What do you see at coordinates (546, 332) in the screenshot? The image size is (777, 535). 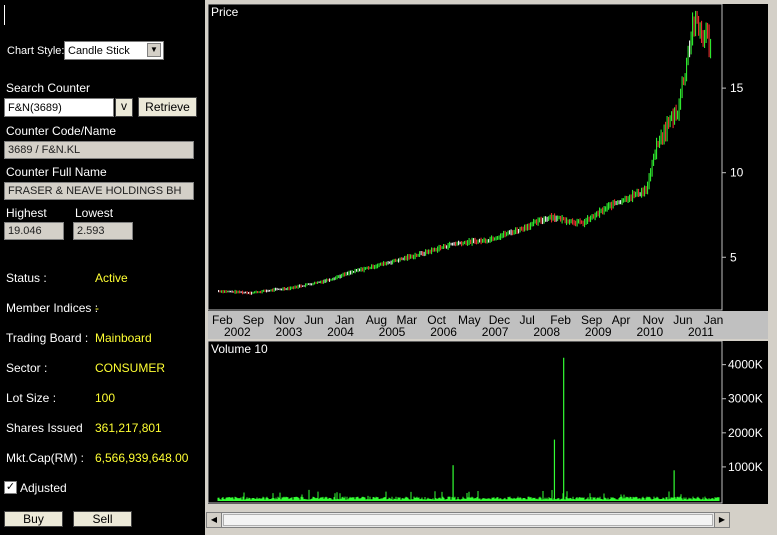 I see `price-xtick-year: 2008` at bounding box center [546, 332].